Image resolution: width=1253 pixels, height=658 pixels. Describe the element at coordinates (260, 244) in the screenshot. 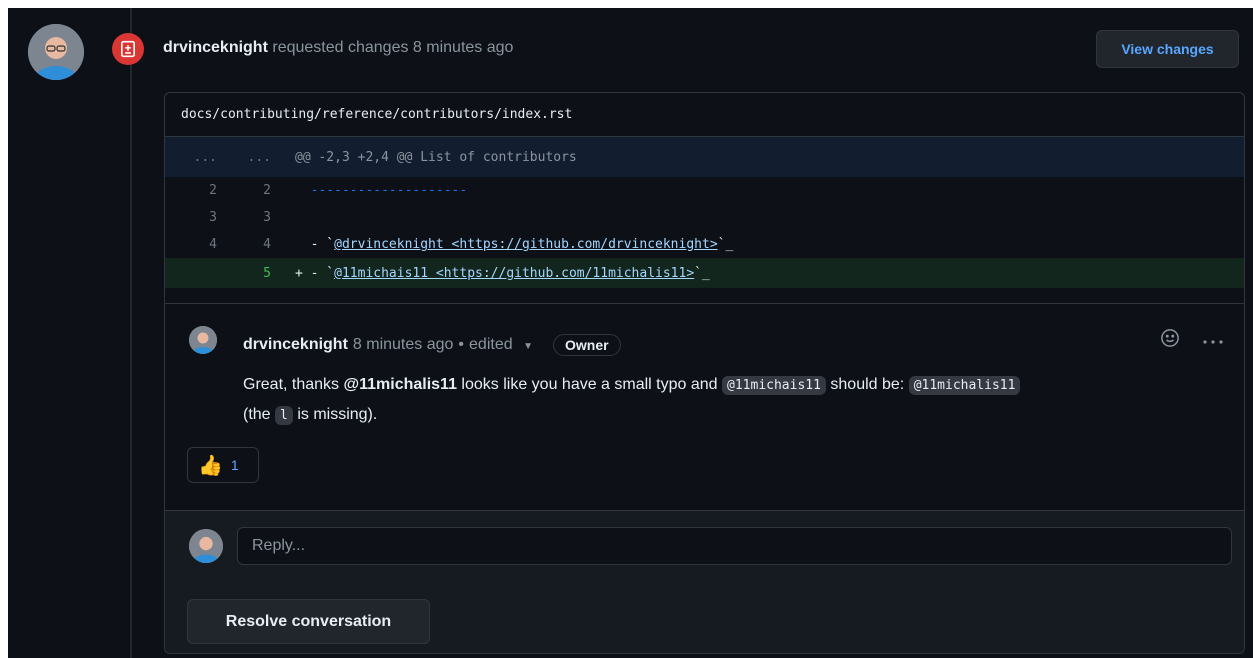

I see `new-line-number: 4` at that location.